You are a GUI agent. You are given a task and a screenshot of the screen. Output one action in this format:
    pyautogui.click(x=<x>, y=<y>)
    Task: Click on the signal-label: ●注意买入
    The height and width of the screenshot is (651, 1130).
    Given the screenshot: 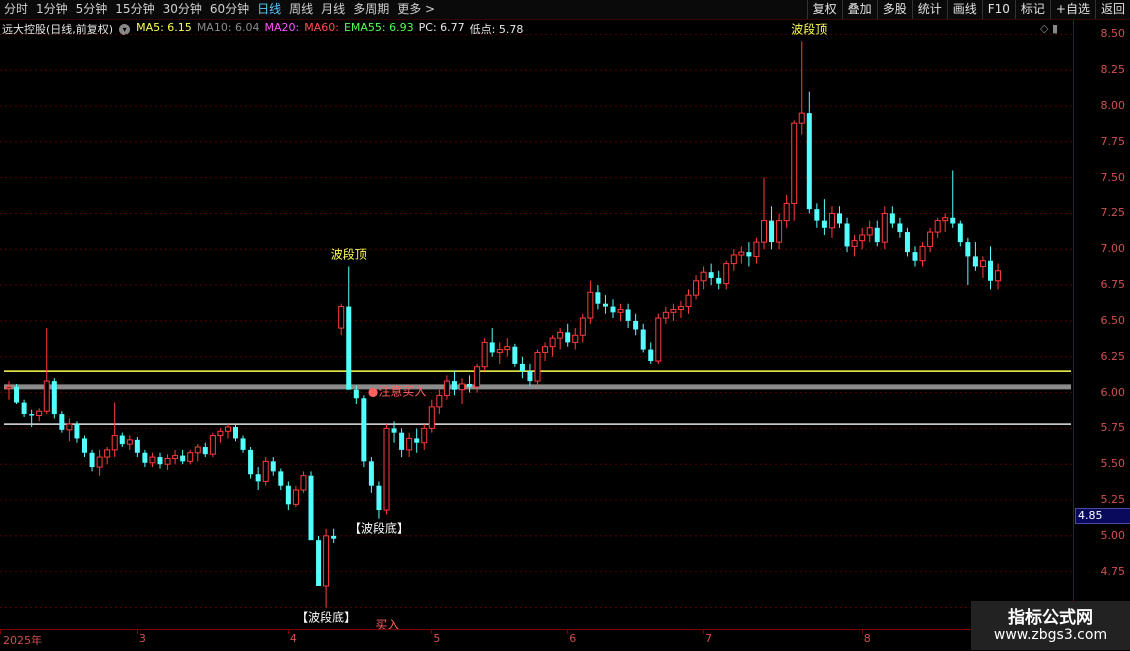 What is the action you would take?
    pyautogui.click(x=397, y=390)
    